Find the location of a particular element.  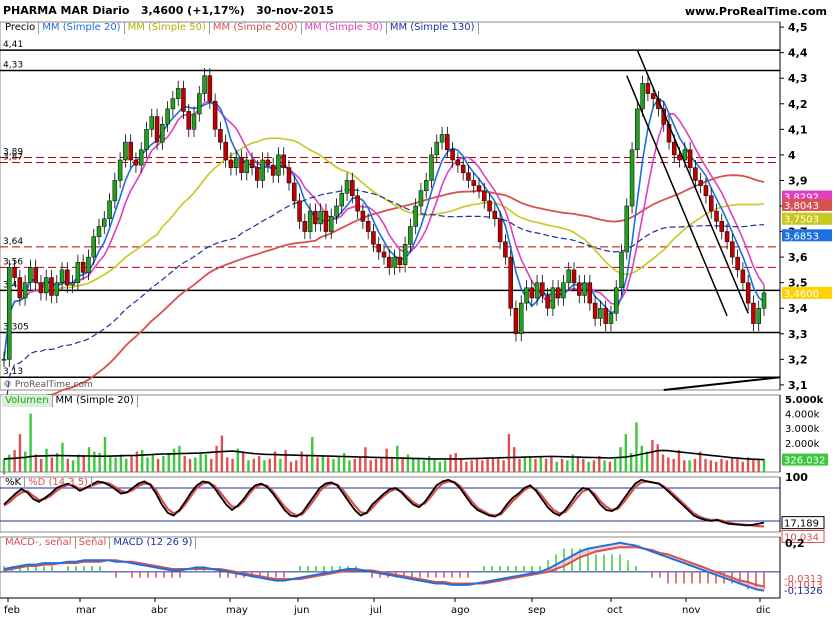

legend-volume: Volumen is located at coordinates (27, 401).